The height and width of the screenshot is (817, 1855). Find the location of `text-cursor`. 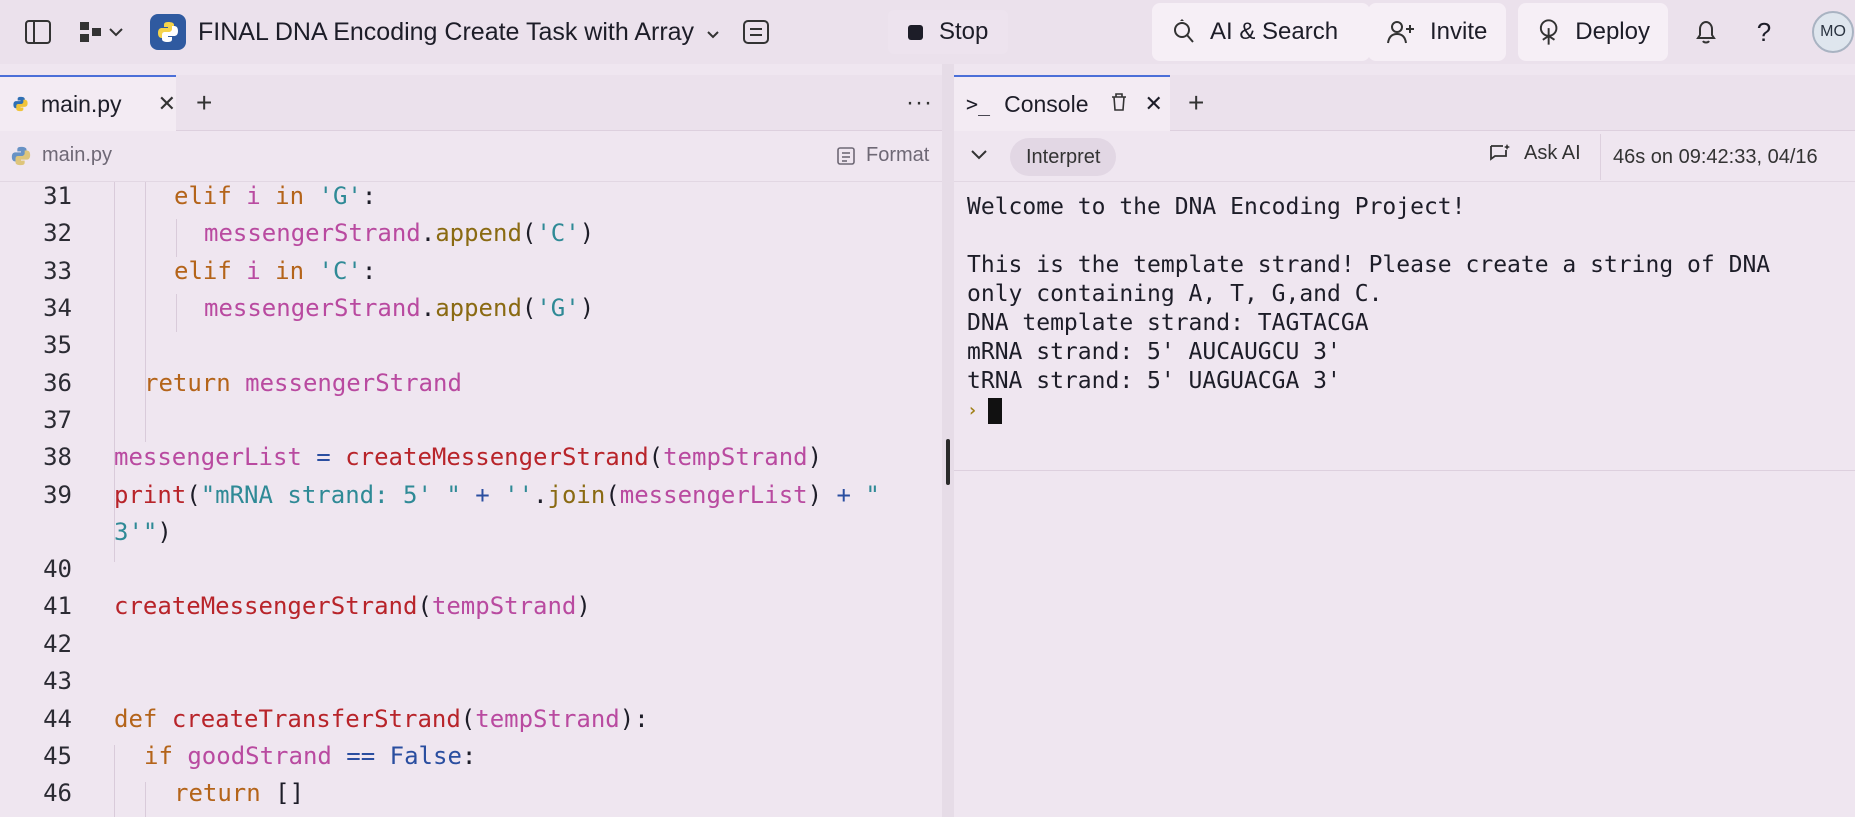

text-cursor is located at coordinates (994, 410).